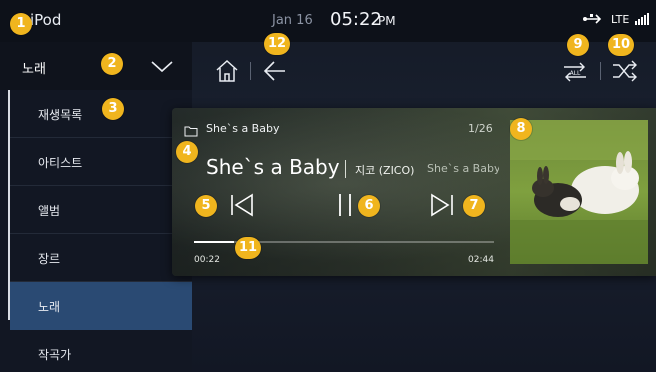 Image resolution: width=656 pixels, height=372 pixels. I want to click on album-art, so click(579, 192).